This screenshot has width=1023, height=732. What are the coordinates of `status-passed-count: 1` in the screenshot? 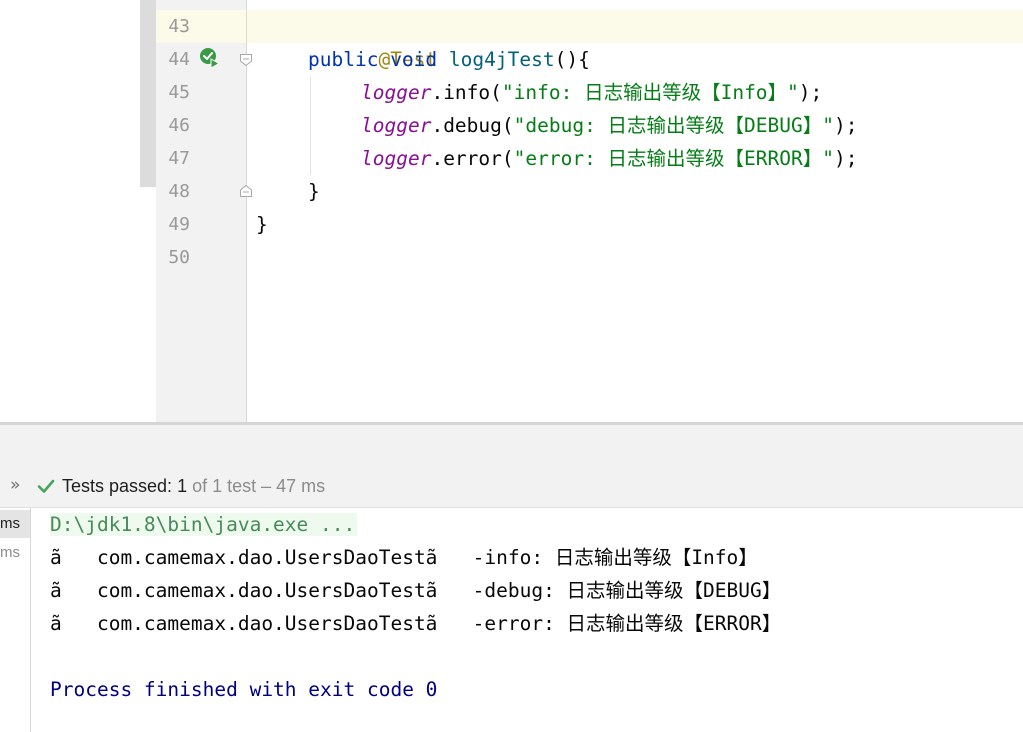 It's located at (182, 486).